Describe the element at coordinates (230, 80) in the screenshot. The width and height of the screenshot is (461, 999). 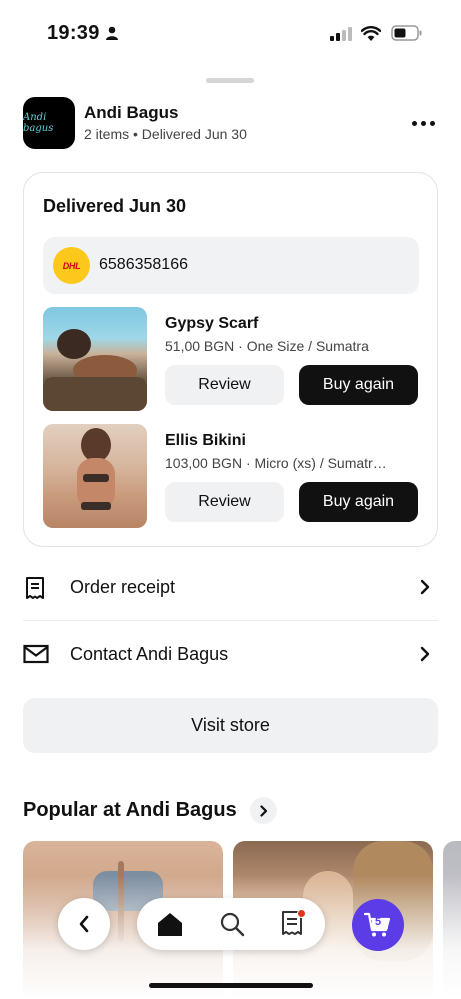
I see `sheet-handle` at that location.